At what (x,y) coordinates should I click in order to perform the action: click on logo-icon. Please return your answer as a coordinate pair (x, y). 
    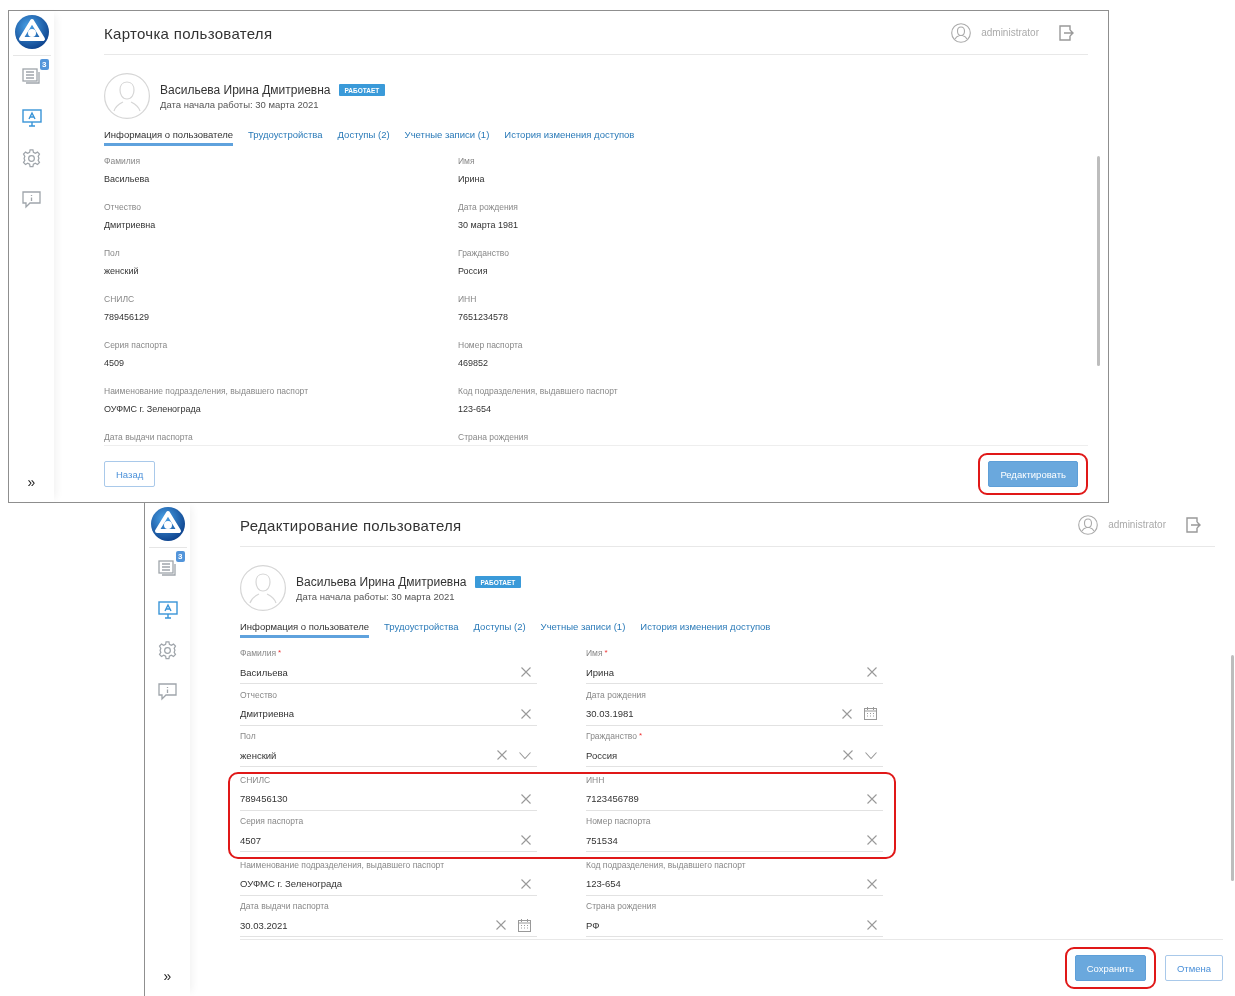
    Looking at the image, I should click on (167, 524).